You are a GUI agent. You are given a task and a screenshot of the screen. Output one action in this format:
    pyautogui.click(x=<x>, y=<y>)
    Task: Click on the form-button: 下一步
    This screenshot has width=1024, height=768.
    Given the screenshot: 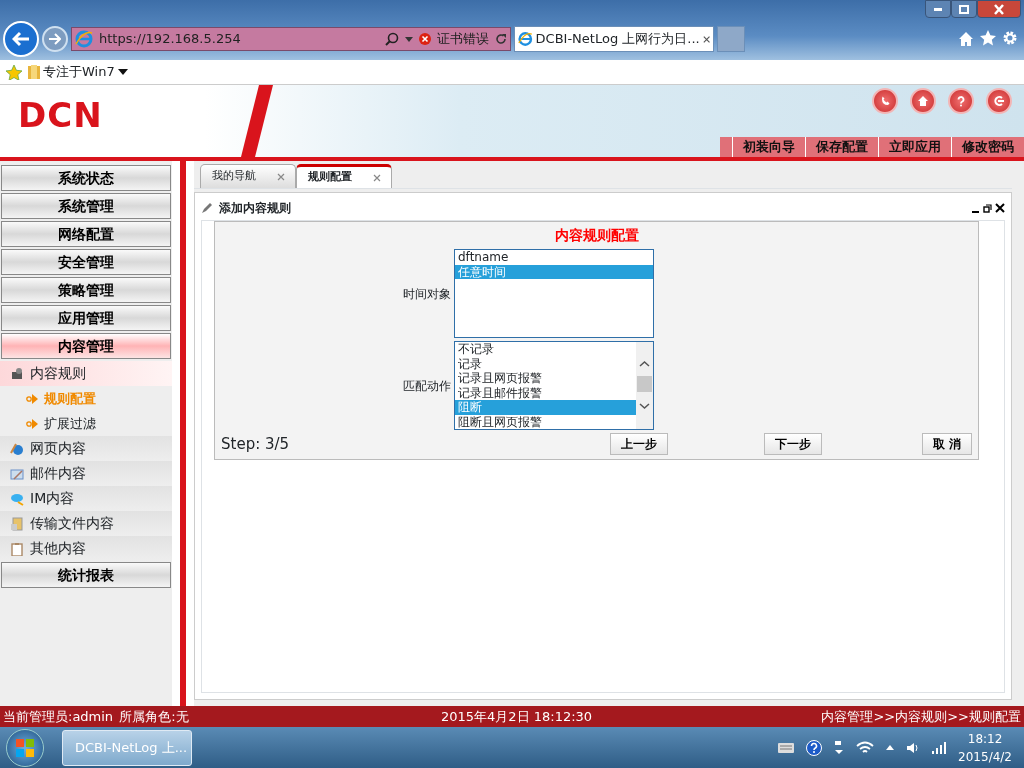 What is the action you would take?
    pyautogui.click(x=792, y=444)
    